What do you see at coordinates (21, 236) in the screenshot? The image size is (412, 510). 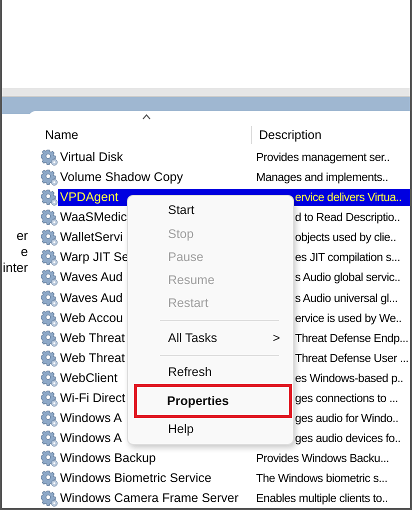 I see `panel-text: er` at bounding box center [21, 236].